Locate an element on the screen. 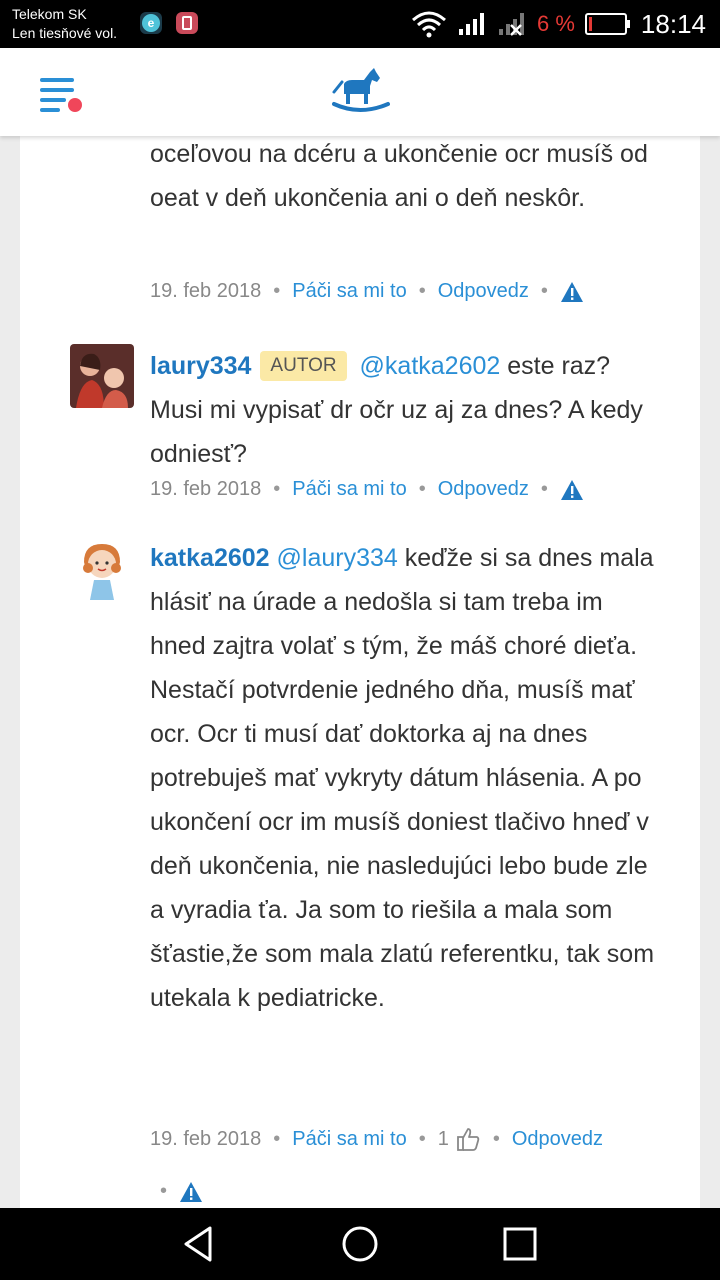 The width and height of the screenshot is (720, 1280). battery-percent: 6 % is located at coordinates (556, 23).